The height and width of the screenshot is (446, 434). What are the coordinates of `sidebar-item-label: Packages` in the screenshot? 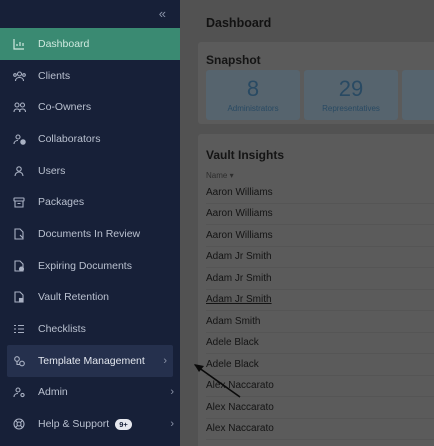 It's located at (61, 202).